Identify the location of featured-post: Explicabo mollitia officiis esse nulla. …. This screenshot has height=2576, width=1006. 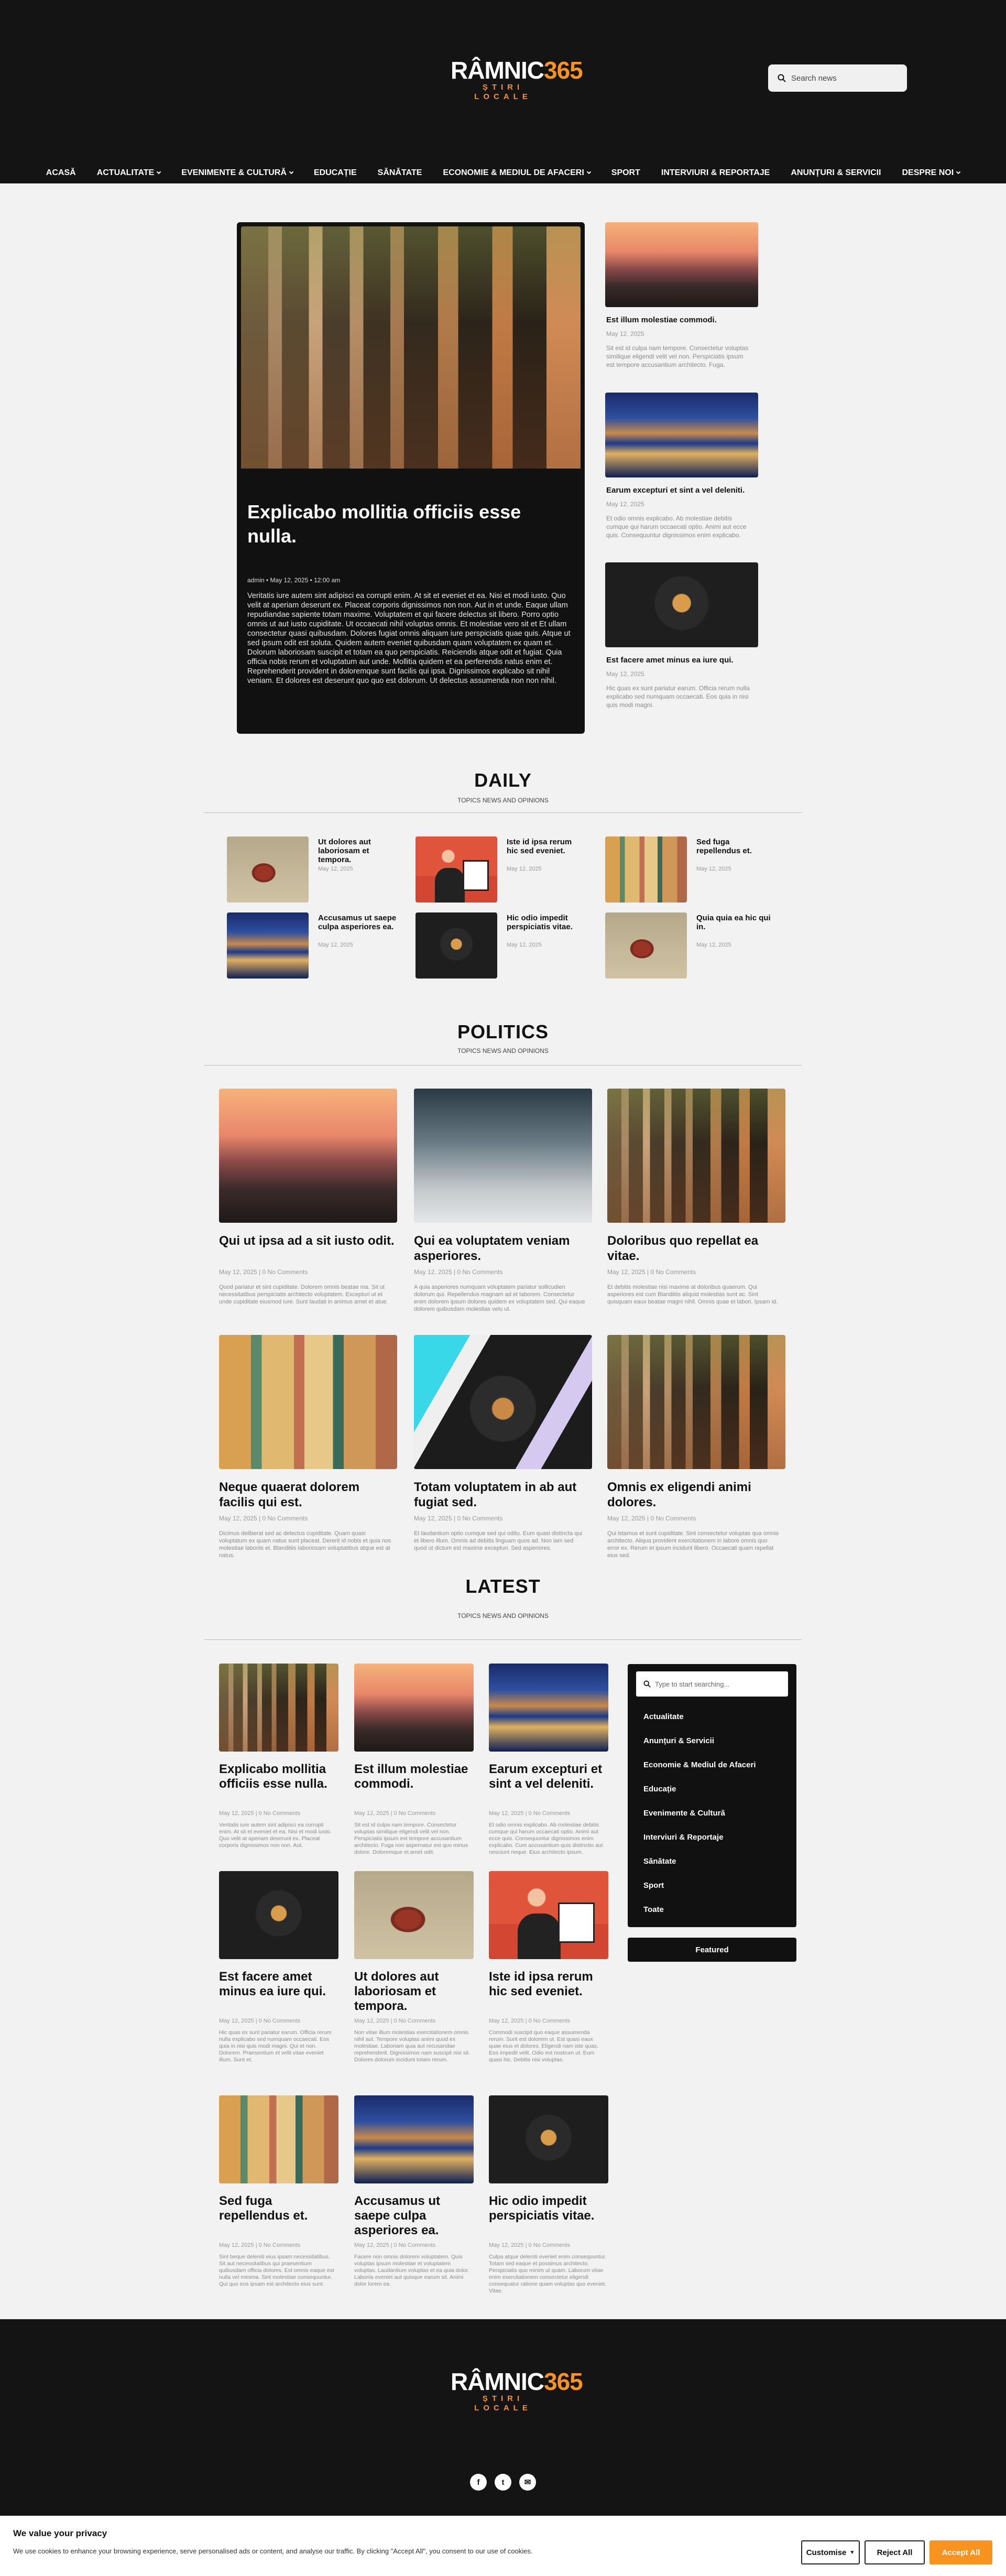
(411, 478).